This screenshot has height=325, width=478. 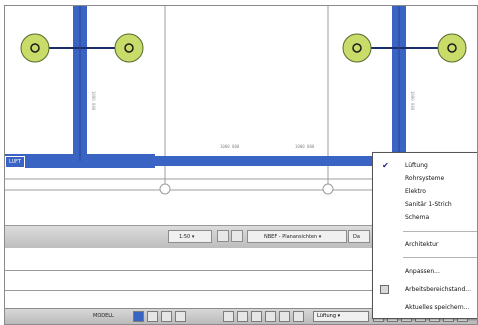 I want to click on view-template-dropdown: NBEF - Planansichten ▾, so click(x=297, y=236).